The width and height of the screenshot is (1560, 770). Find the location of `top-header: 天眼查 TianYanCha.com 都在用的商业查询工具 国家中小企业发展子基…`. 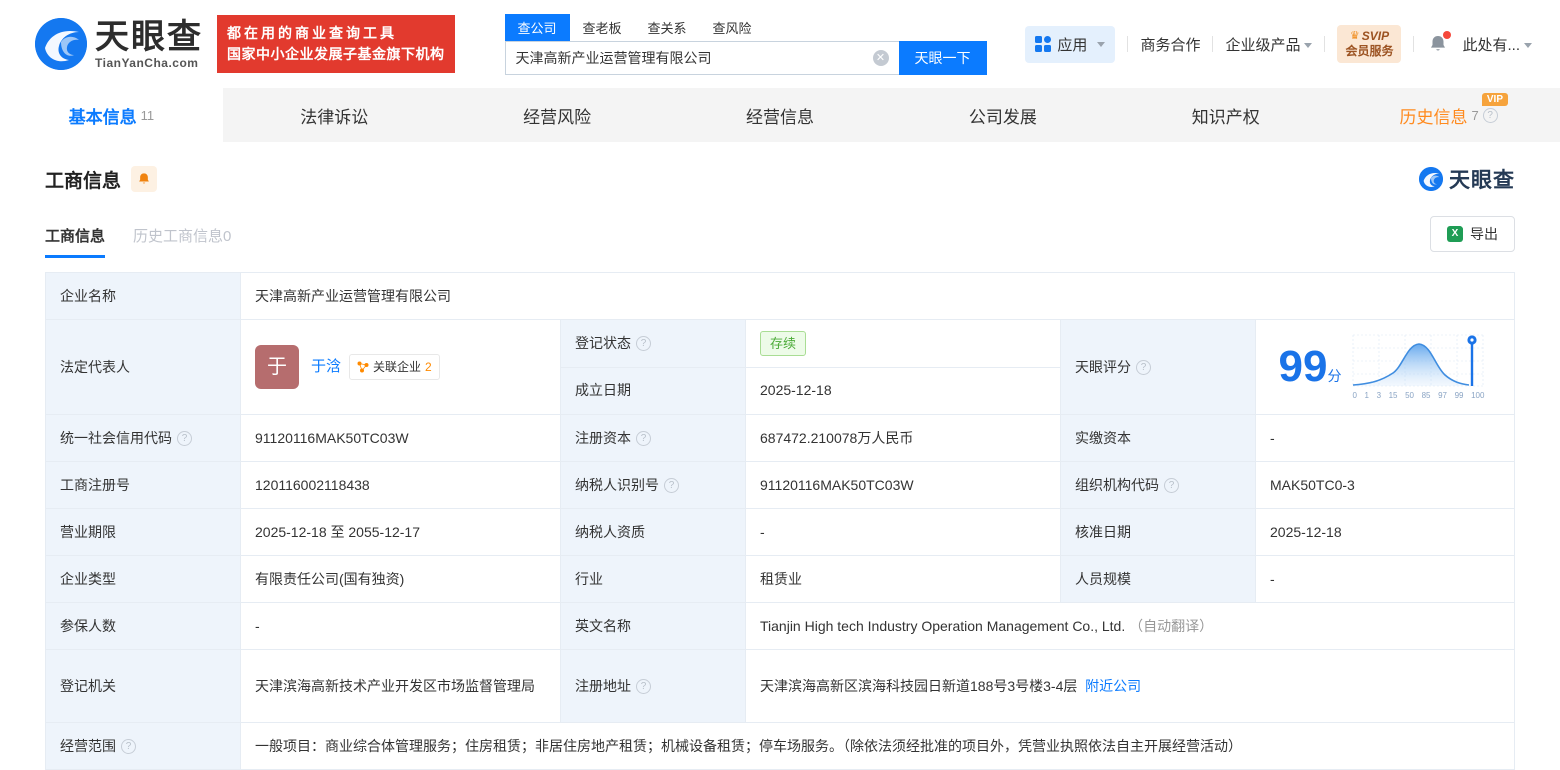

top-header: 天眼查 TianYanCha.com 都在用的商业查询工具 国家中小企业发展子基… is located at coordinates (780, 44).